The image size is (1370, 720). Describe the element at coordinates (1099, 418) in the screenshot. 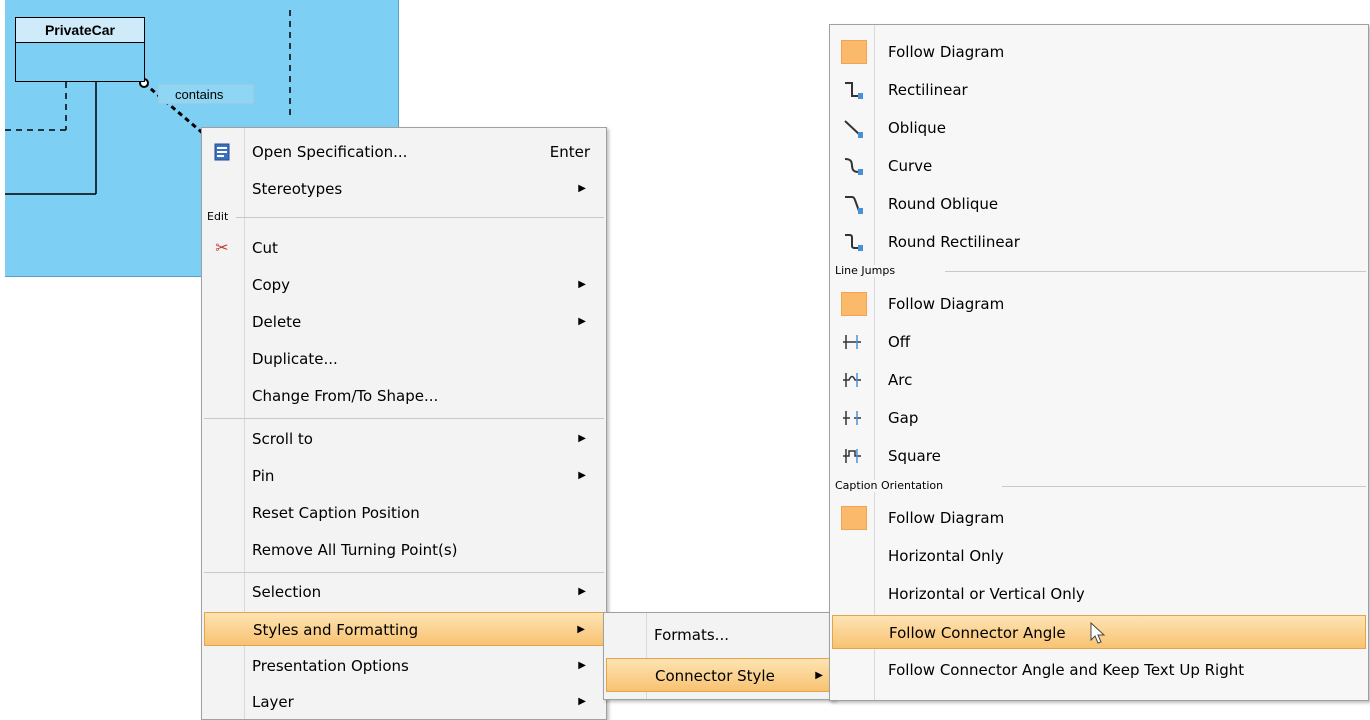

I see `menu-item-jumps-gap: Gap` at that location.